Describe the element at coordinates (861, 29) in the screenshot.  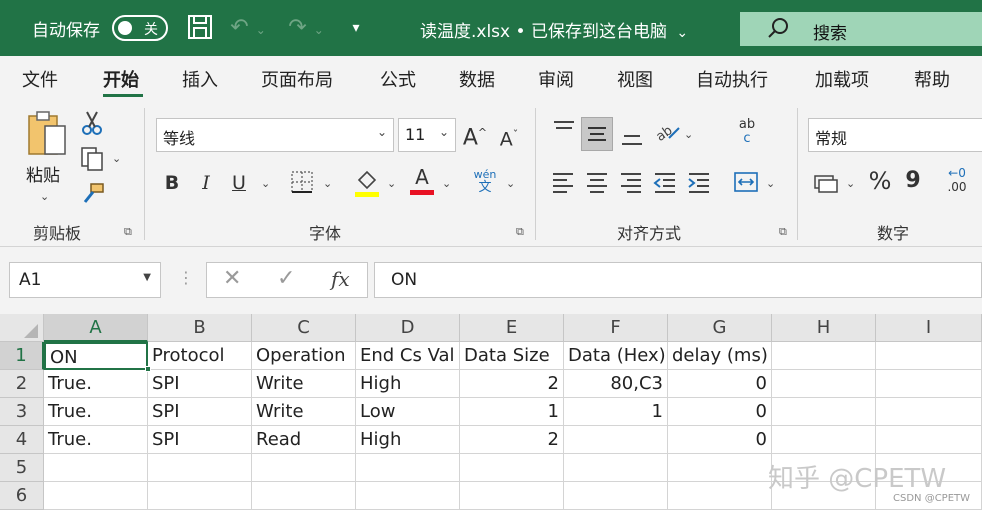
I see `search-box: 搜索` at that location.